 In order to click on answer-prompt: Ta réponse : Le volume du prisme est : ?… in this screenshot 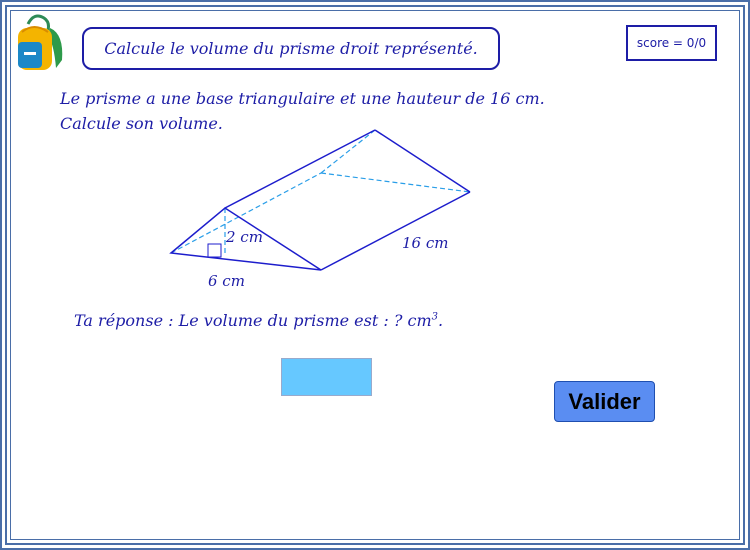, I will do `click(258, 320)`.